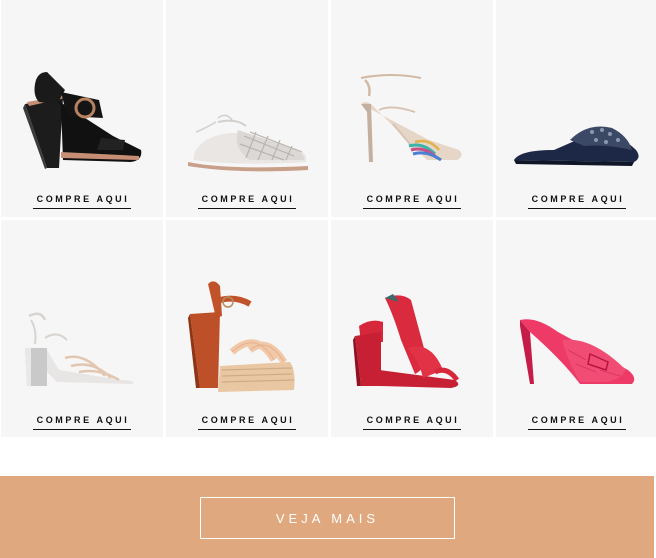 This screenshot has height=558, width=656. What do you see at coordinates (247, 310) in the screenshot?
I see `tan-platform-sandal-icon` at bounding box center [247, 310].